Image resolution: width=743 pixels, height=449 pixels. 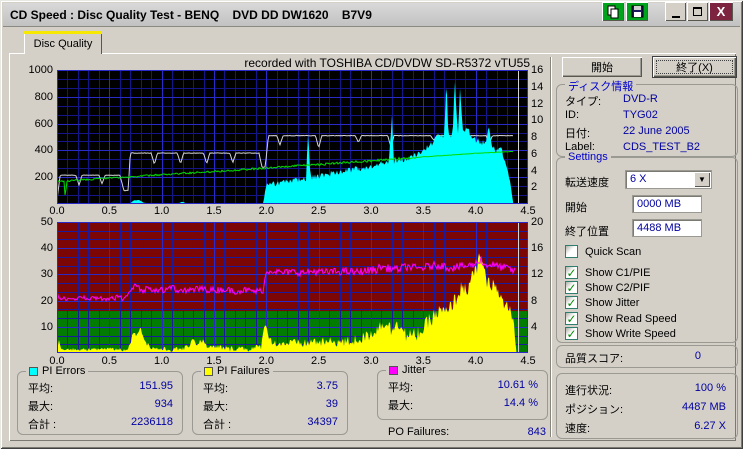 I want to click on exit-button: 終了(X), so click(x=694, y=67).